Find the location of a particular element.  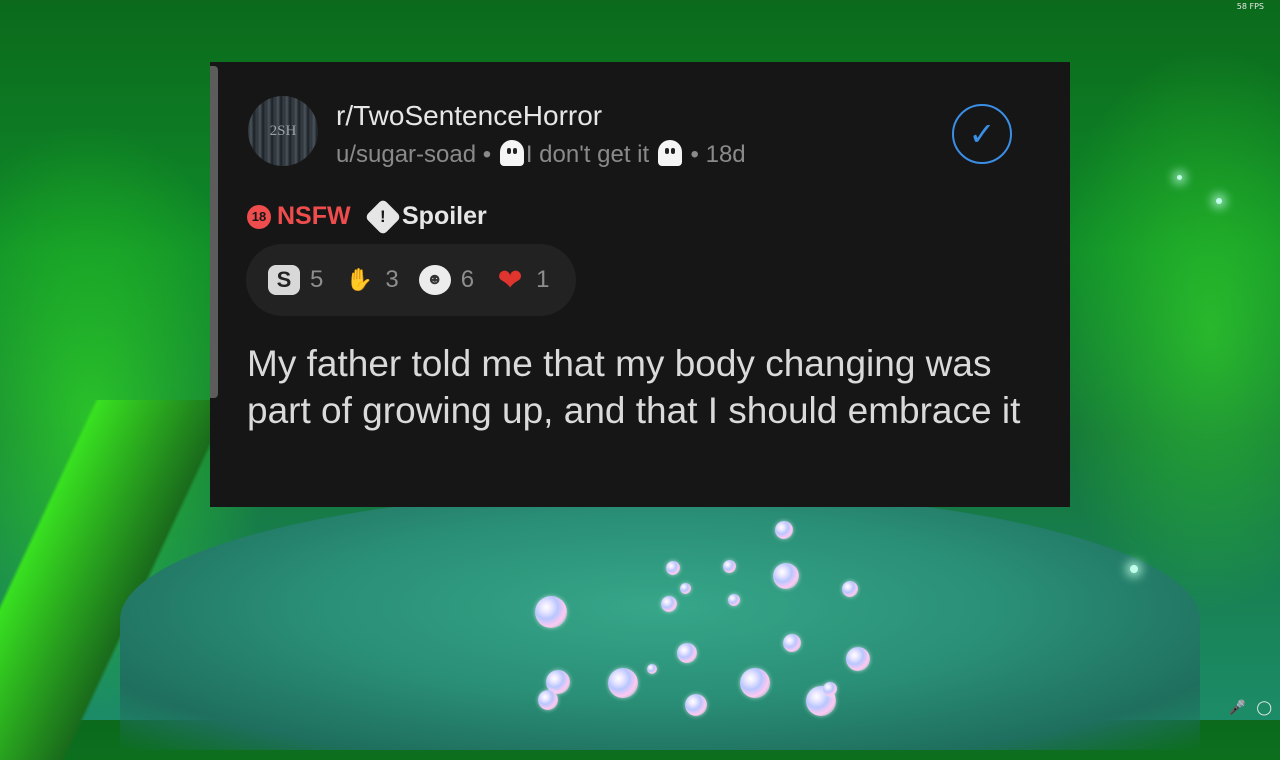

award-item: ✋ 3 is located at coordinates (371, 280).